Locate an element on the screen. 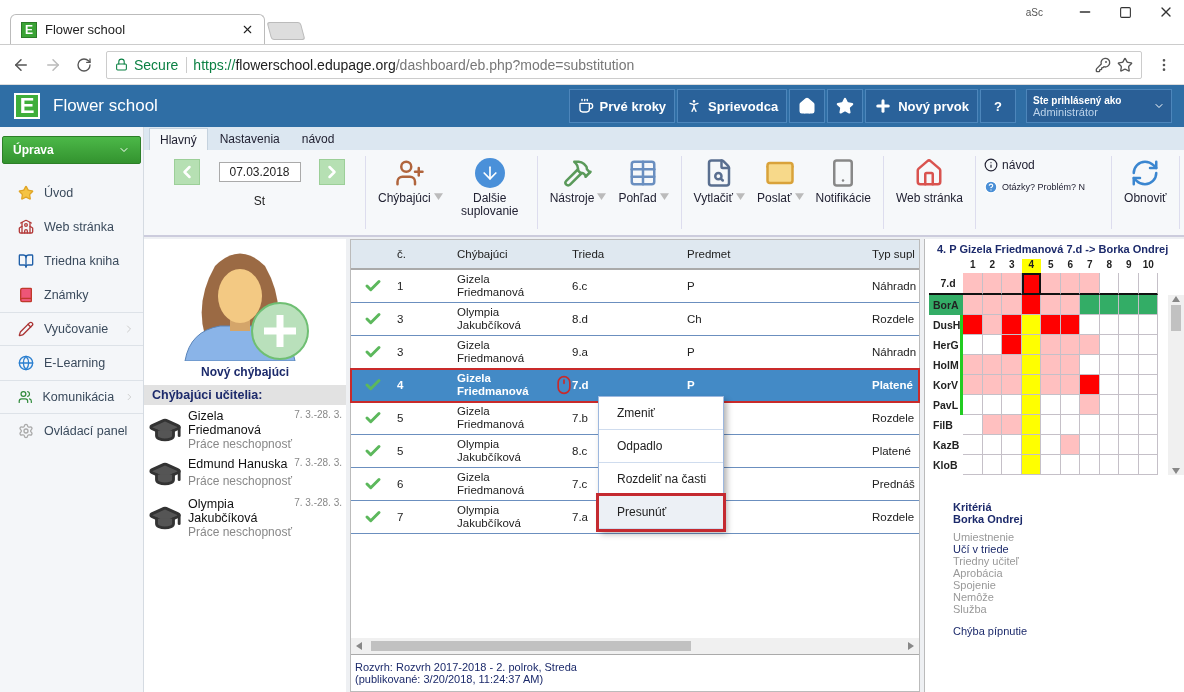 The image size is (1184, 692). refresh-button: Obnoviť is located at coordinates (1145, 181).